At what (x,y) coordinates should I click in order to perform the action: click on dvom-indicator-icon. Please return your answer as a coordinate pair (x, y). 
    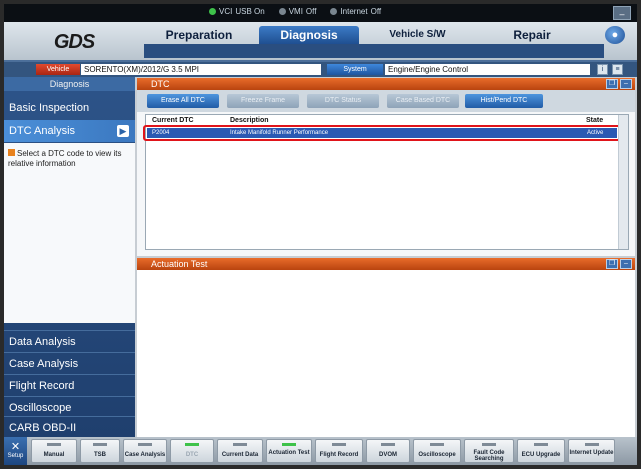
    Looking at the image, I should click on (388, 444).